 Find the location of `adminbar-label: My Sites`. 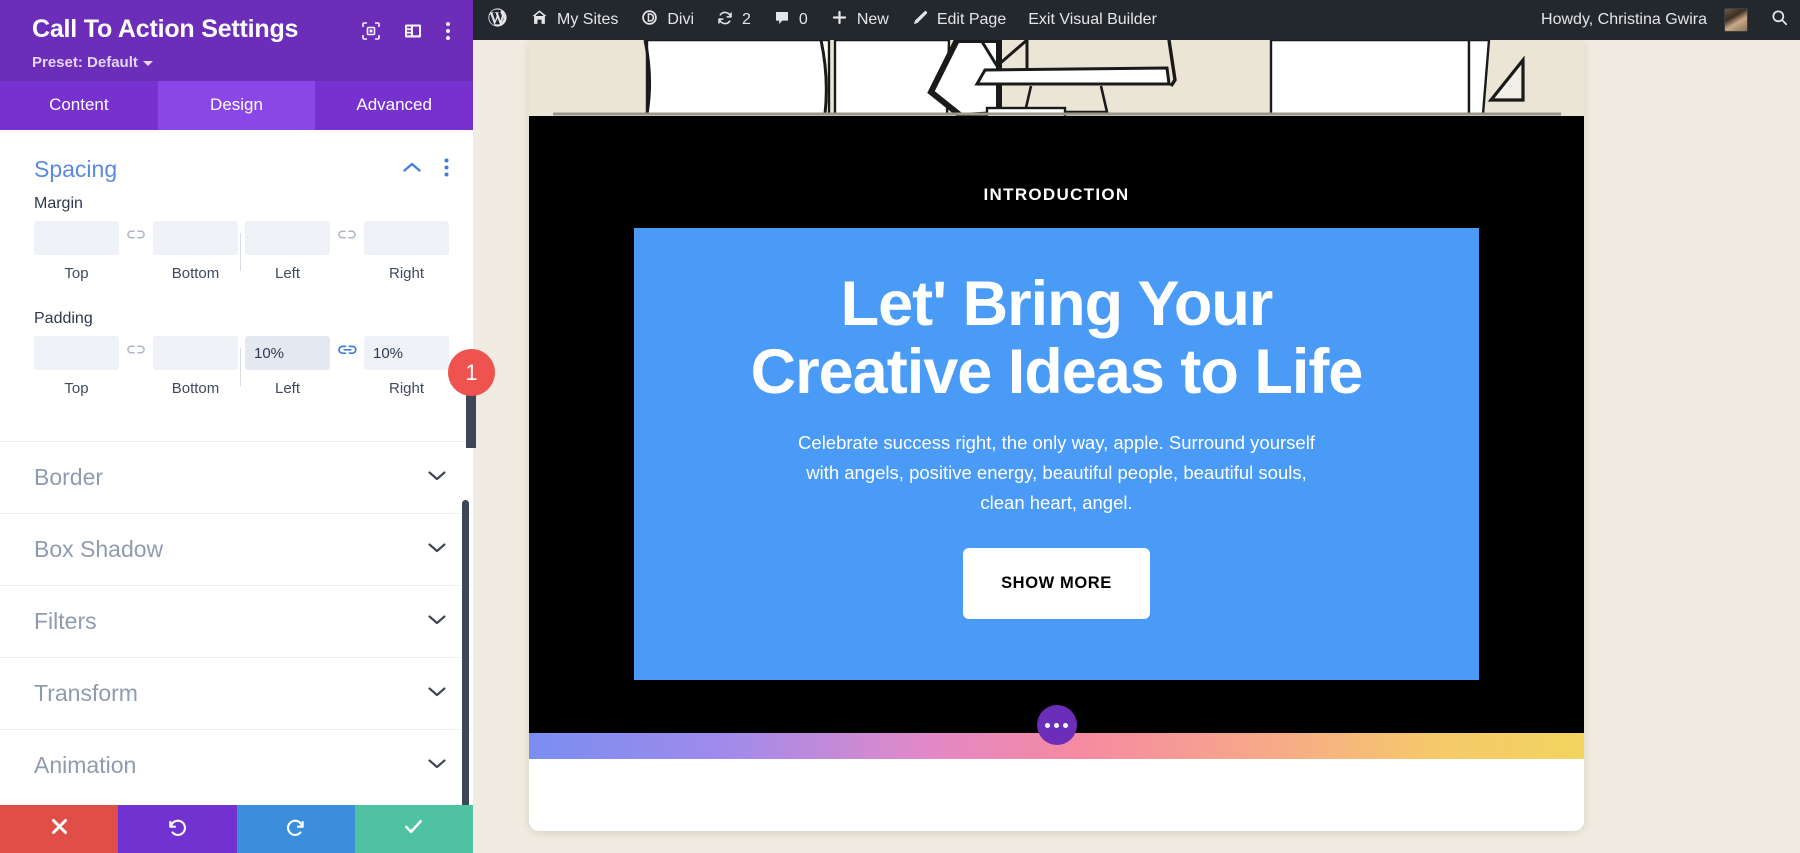

adminbar-label: My Sites is located at coordinates (588, 19).